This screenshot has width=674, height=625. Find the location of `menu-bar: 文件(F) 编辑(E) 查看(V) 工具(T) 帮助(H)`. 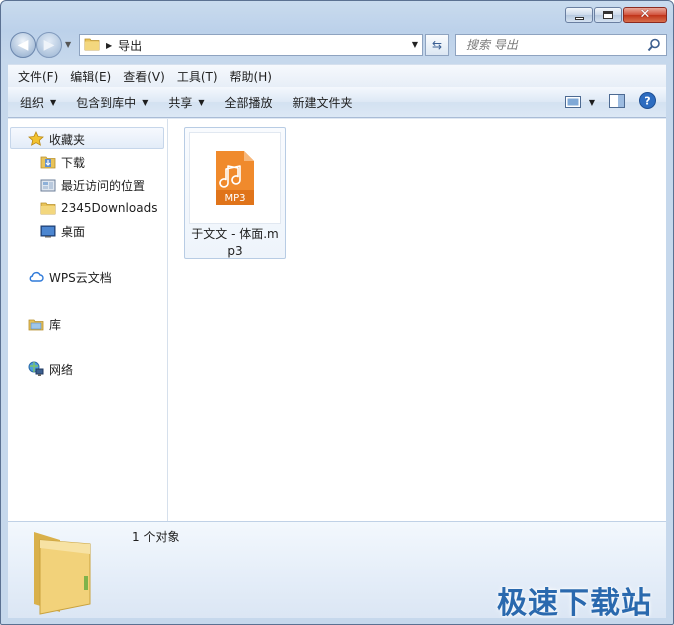

menu-bar: 文件(F) 编辑(E) 查看(V) 工具(T) 帮助(H) is located at coordinates (337, 75).